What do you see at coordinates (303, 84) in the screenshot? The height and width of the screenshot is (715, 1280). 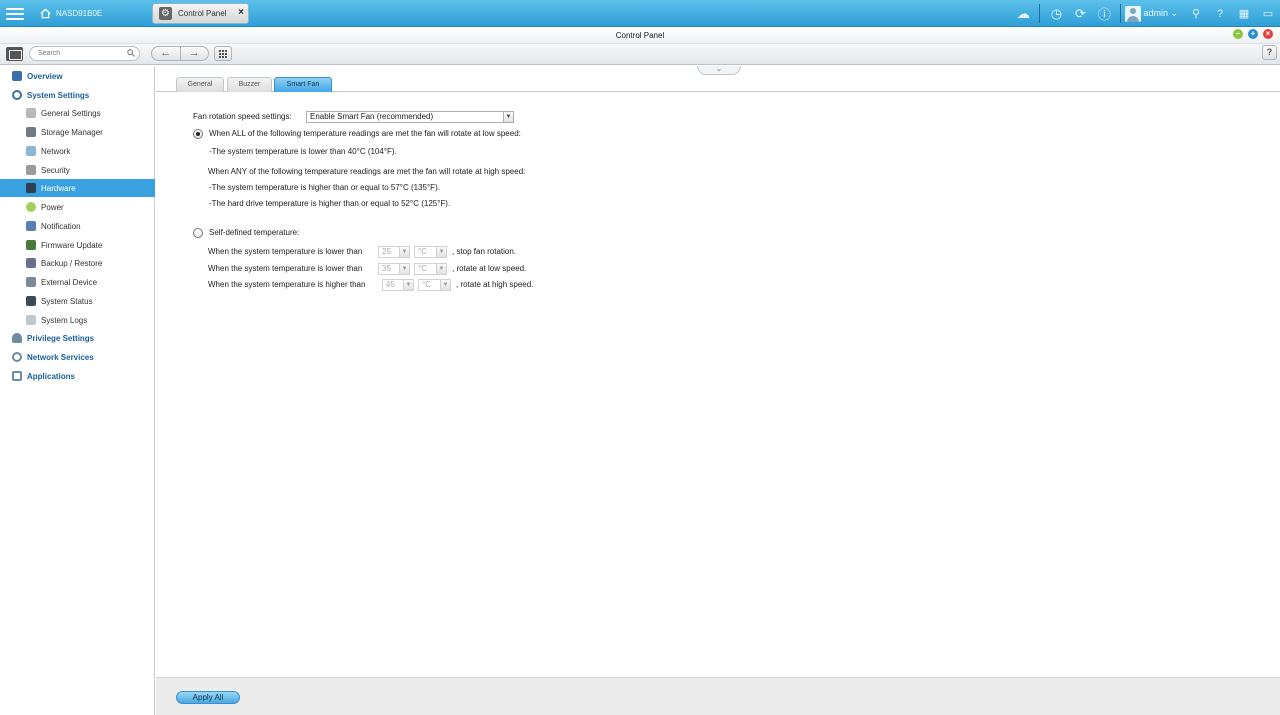 I see `tab-smart-fan: Smart Fan` at bounding box center [303, 84].